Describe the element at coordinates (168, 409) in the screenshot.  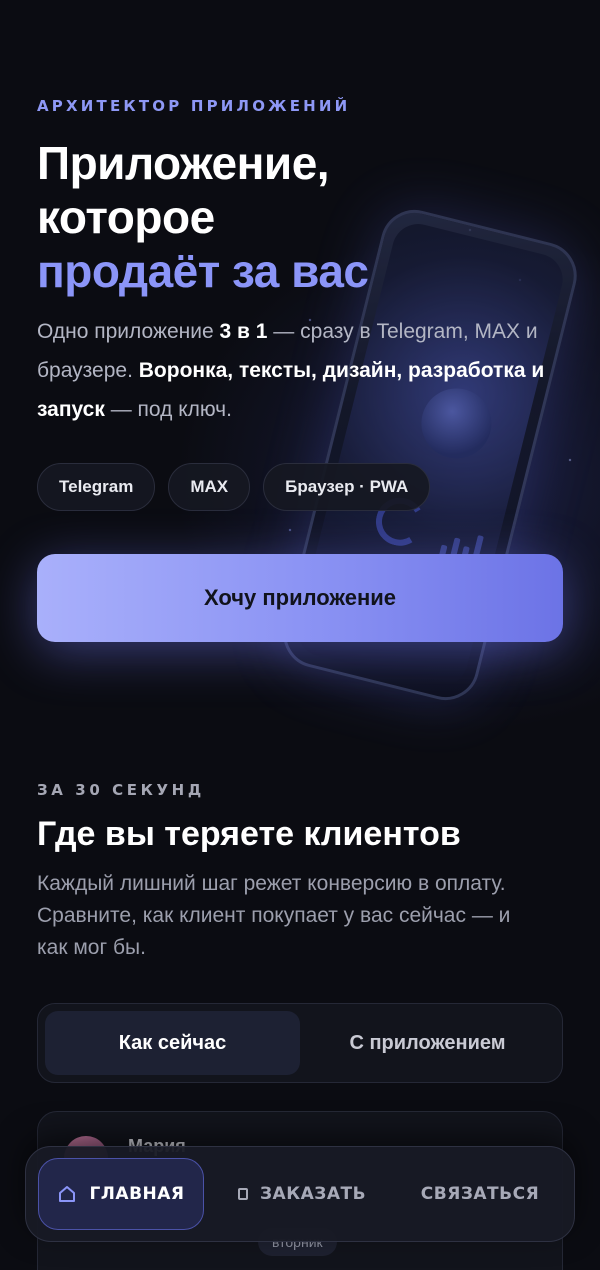
I see `hero-desc-part3: — под ключ.` at that location.